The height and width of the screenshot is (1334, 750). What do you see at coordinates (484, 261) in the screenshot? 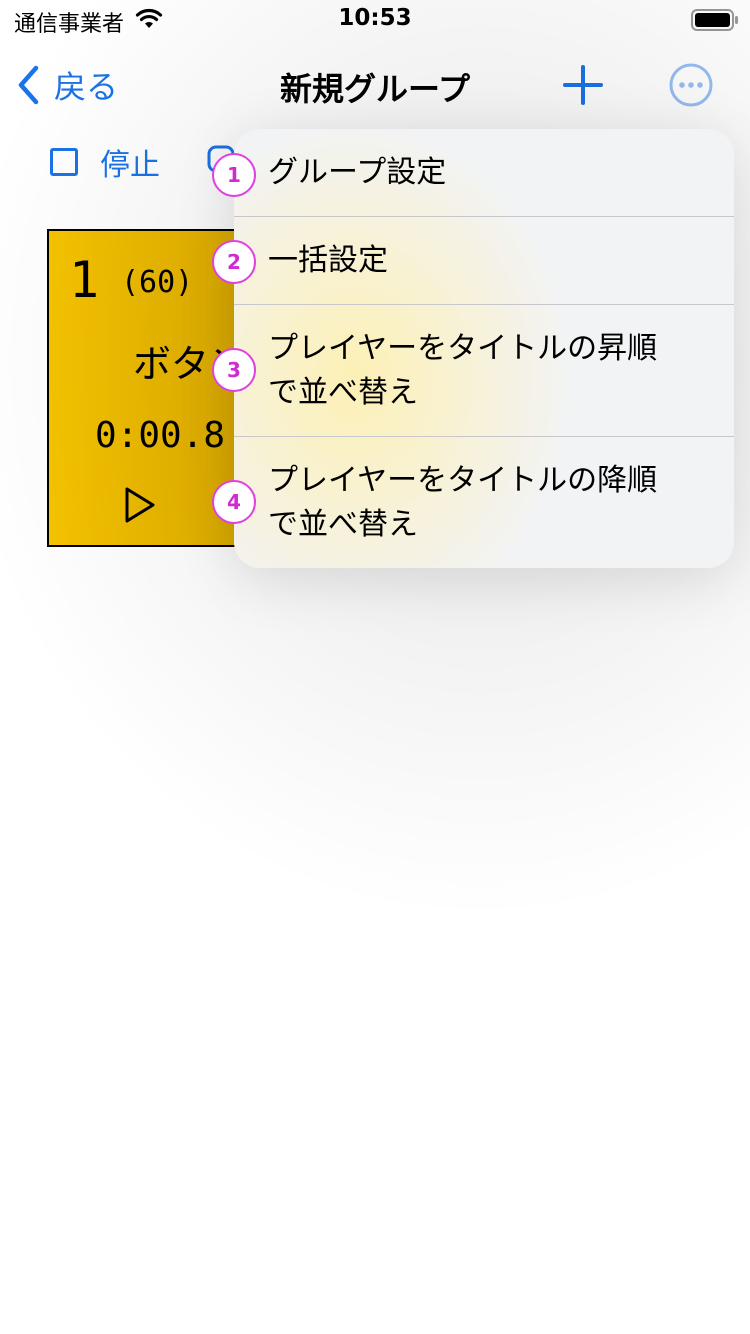
I see `menu-item-bulk-settings: 一括設定` at bounding box center [484, 261].